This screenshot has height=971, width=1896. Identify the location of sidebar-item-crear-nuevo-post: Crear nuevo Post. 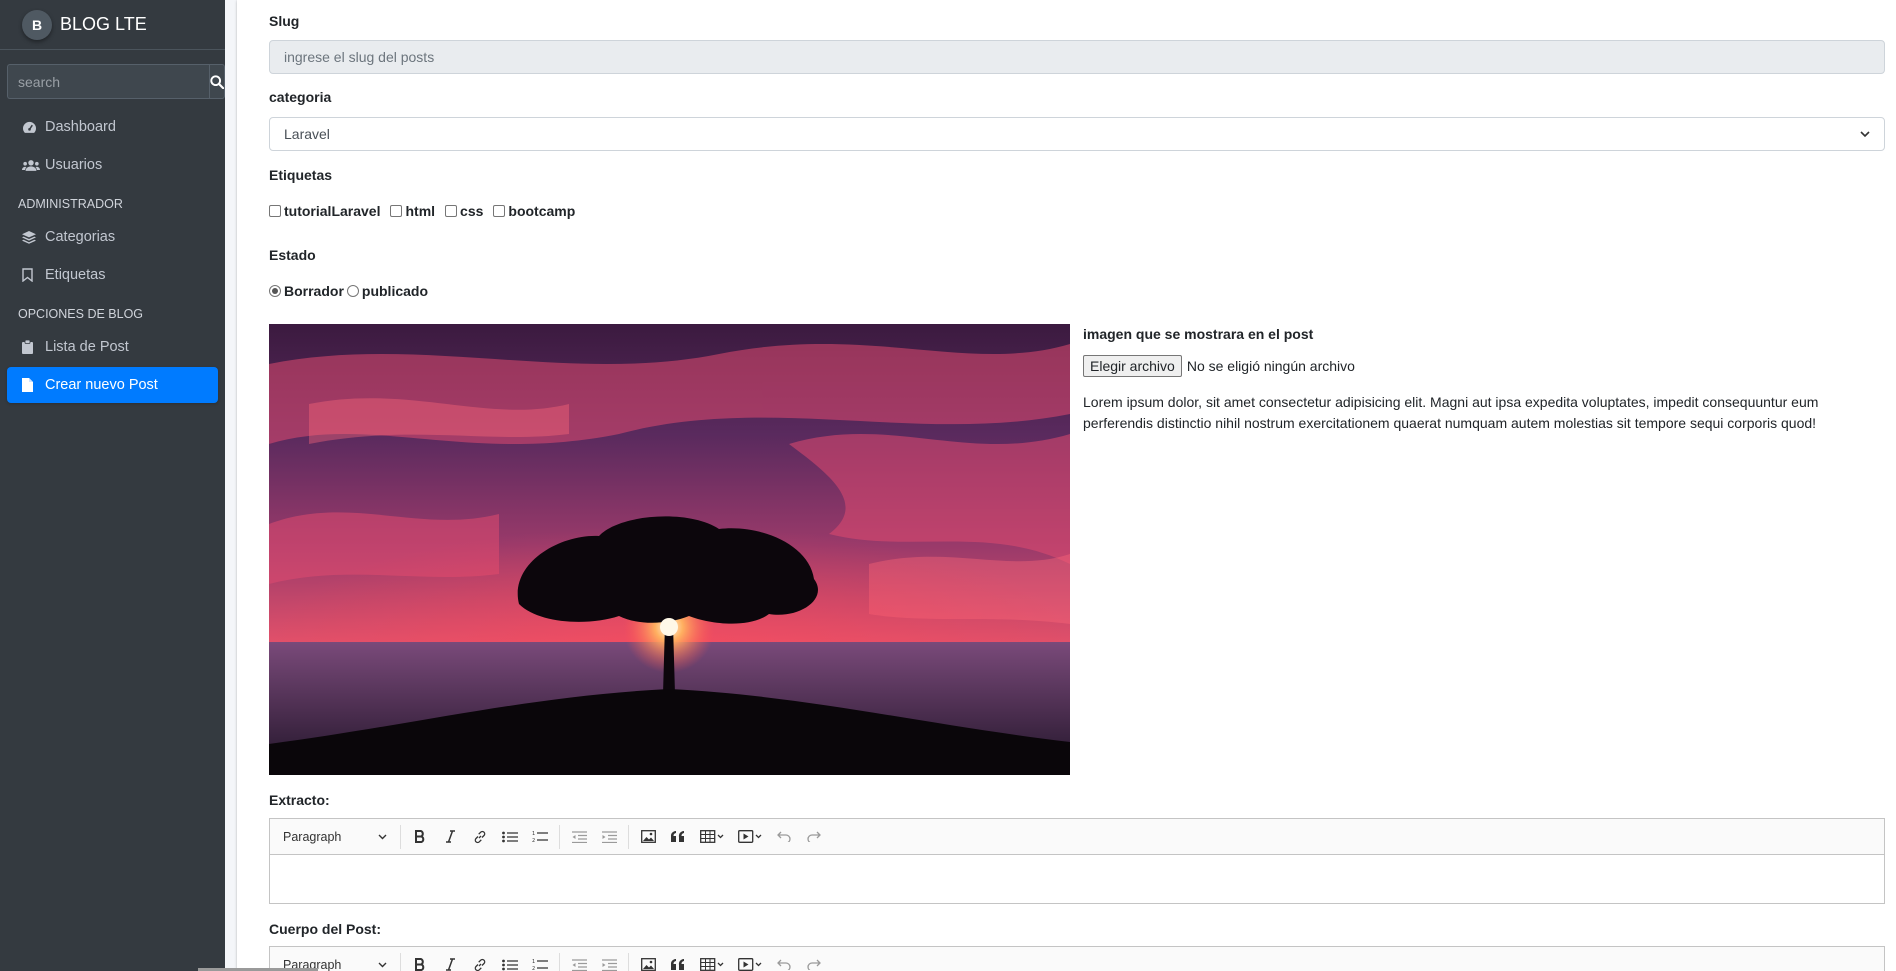
(112, 385).